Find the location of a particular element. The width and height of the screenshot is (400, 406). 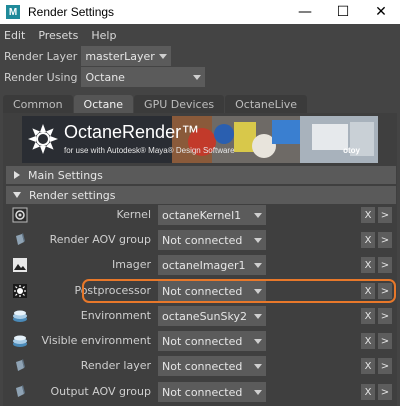

main-settings-label: Main Settings is located at coordinates (65, 175).